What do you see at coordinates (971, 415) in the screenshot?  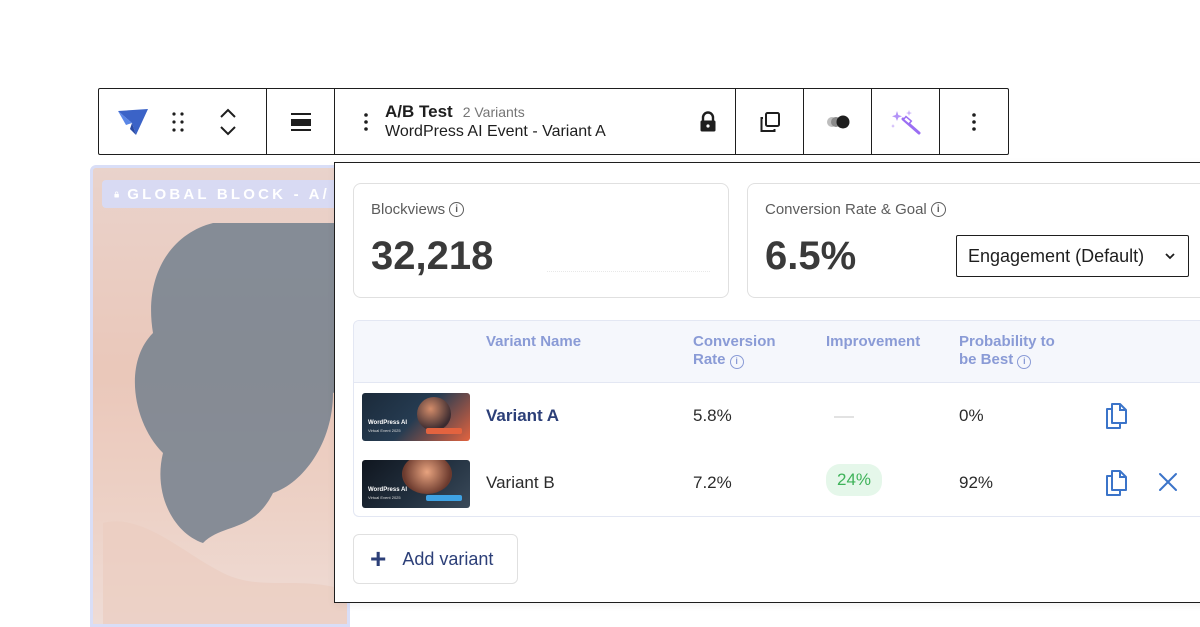 I see `probability: 0%` at bounding box center [971, 415].